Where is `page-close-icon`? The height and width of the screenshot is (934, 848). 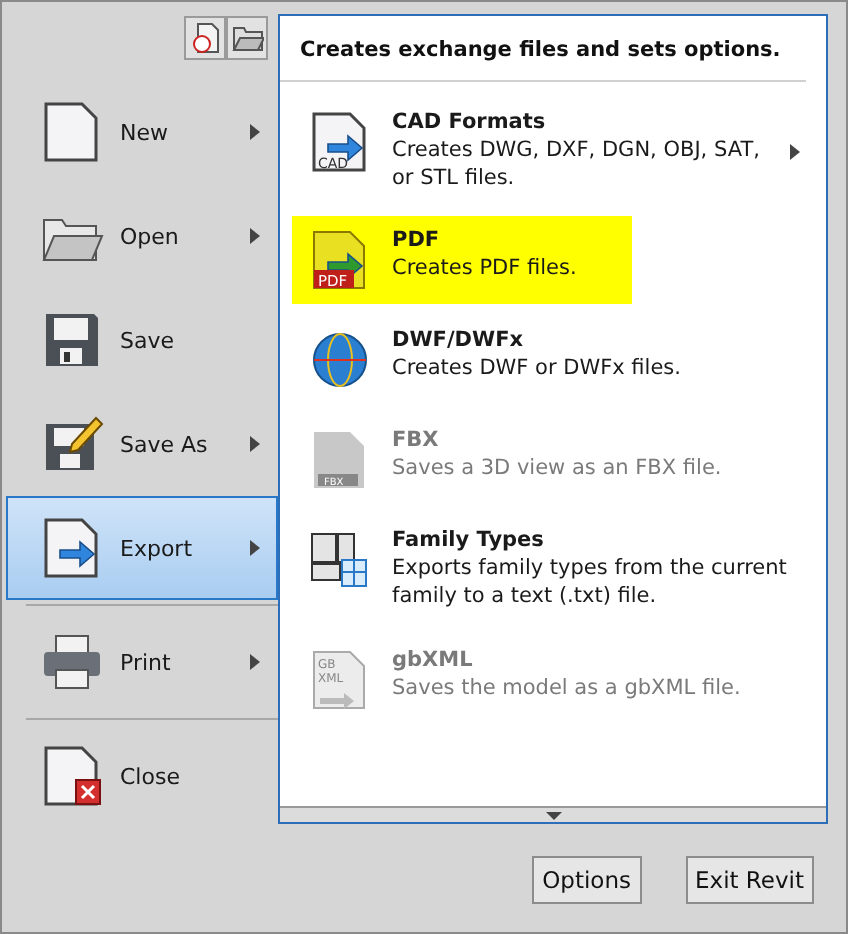
page-close-icon is located at coordinates (72, 776).